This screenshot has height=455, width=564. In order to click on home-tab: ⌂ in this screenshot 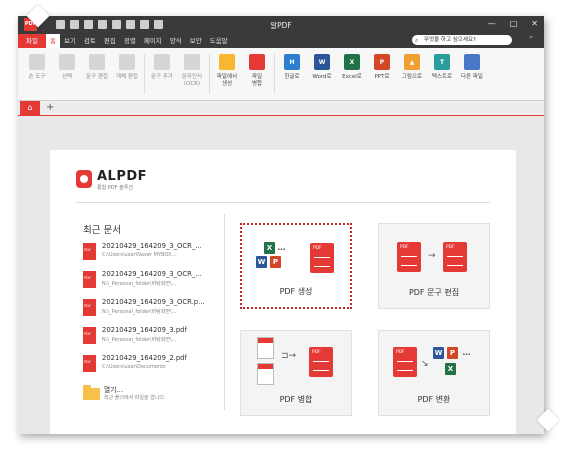, I will do `click(30, 108)`.